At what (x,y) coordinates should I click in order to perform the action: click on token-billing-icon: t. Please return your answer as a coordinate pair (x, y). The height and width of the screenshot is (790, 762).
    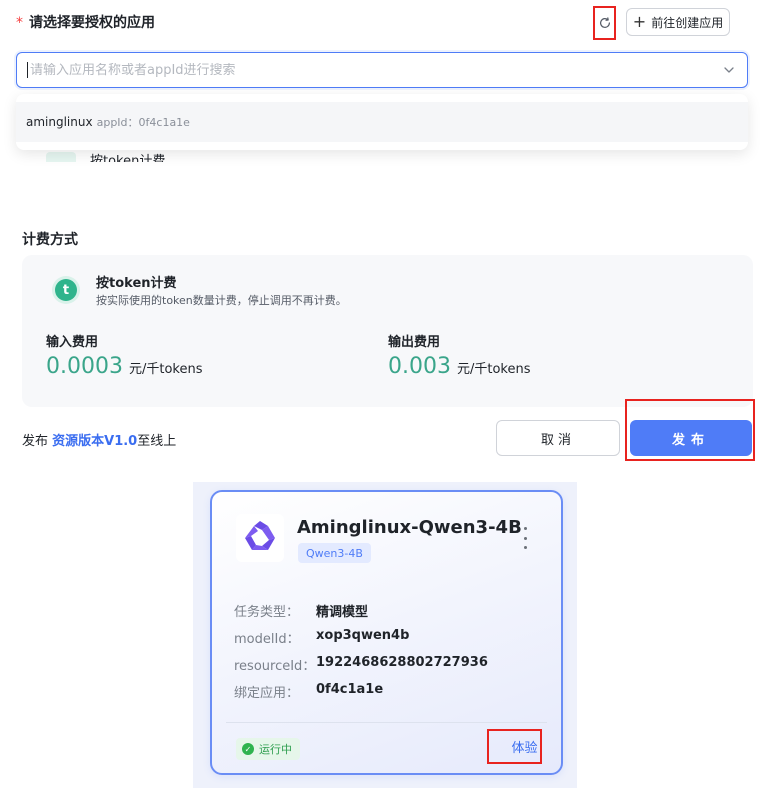
    Looking at the image, I should click on (66, 290).